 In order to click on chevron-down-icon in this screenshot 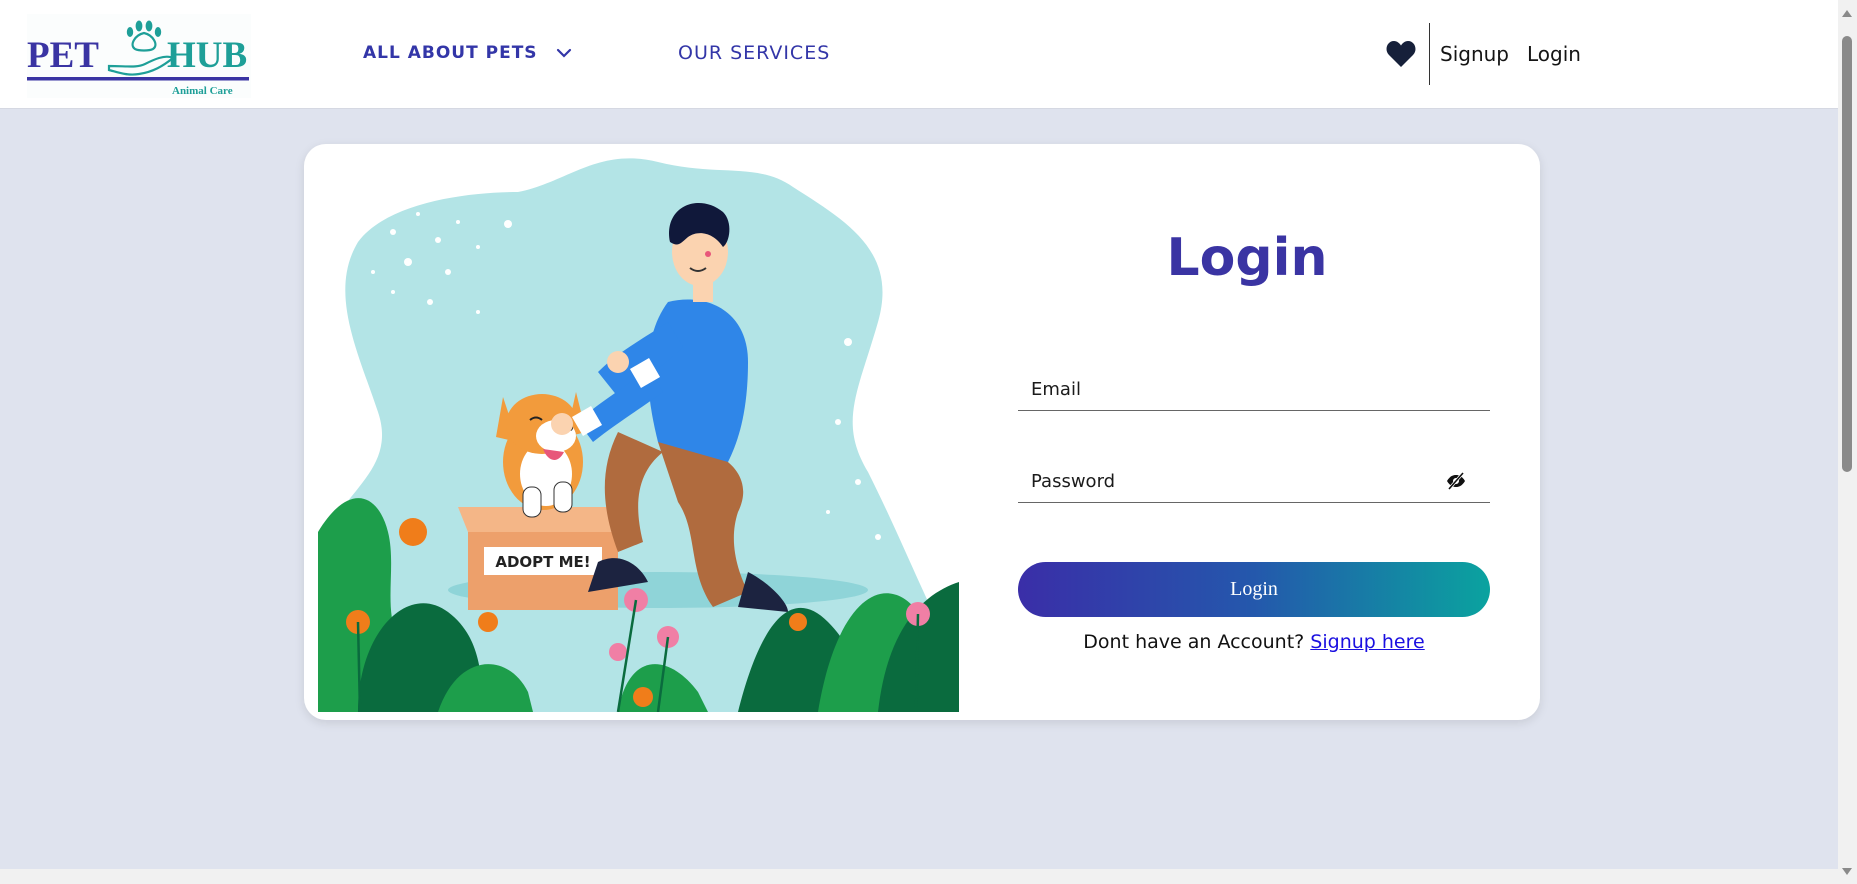, I will do `click(563, 53)`.